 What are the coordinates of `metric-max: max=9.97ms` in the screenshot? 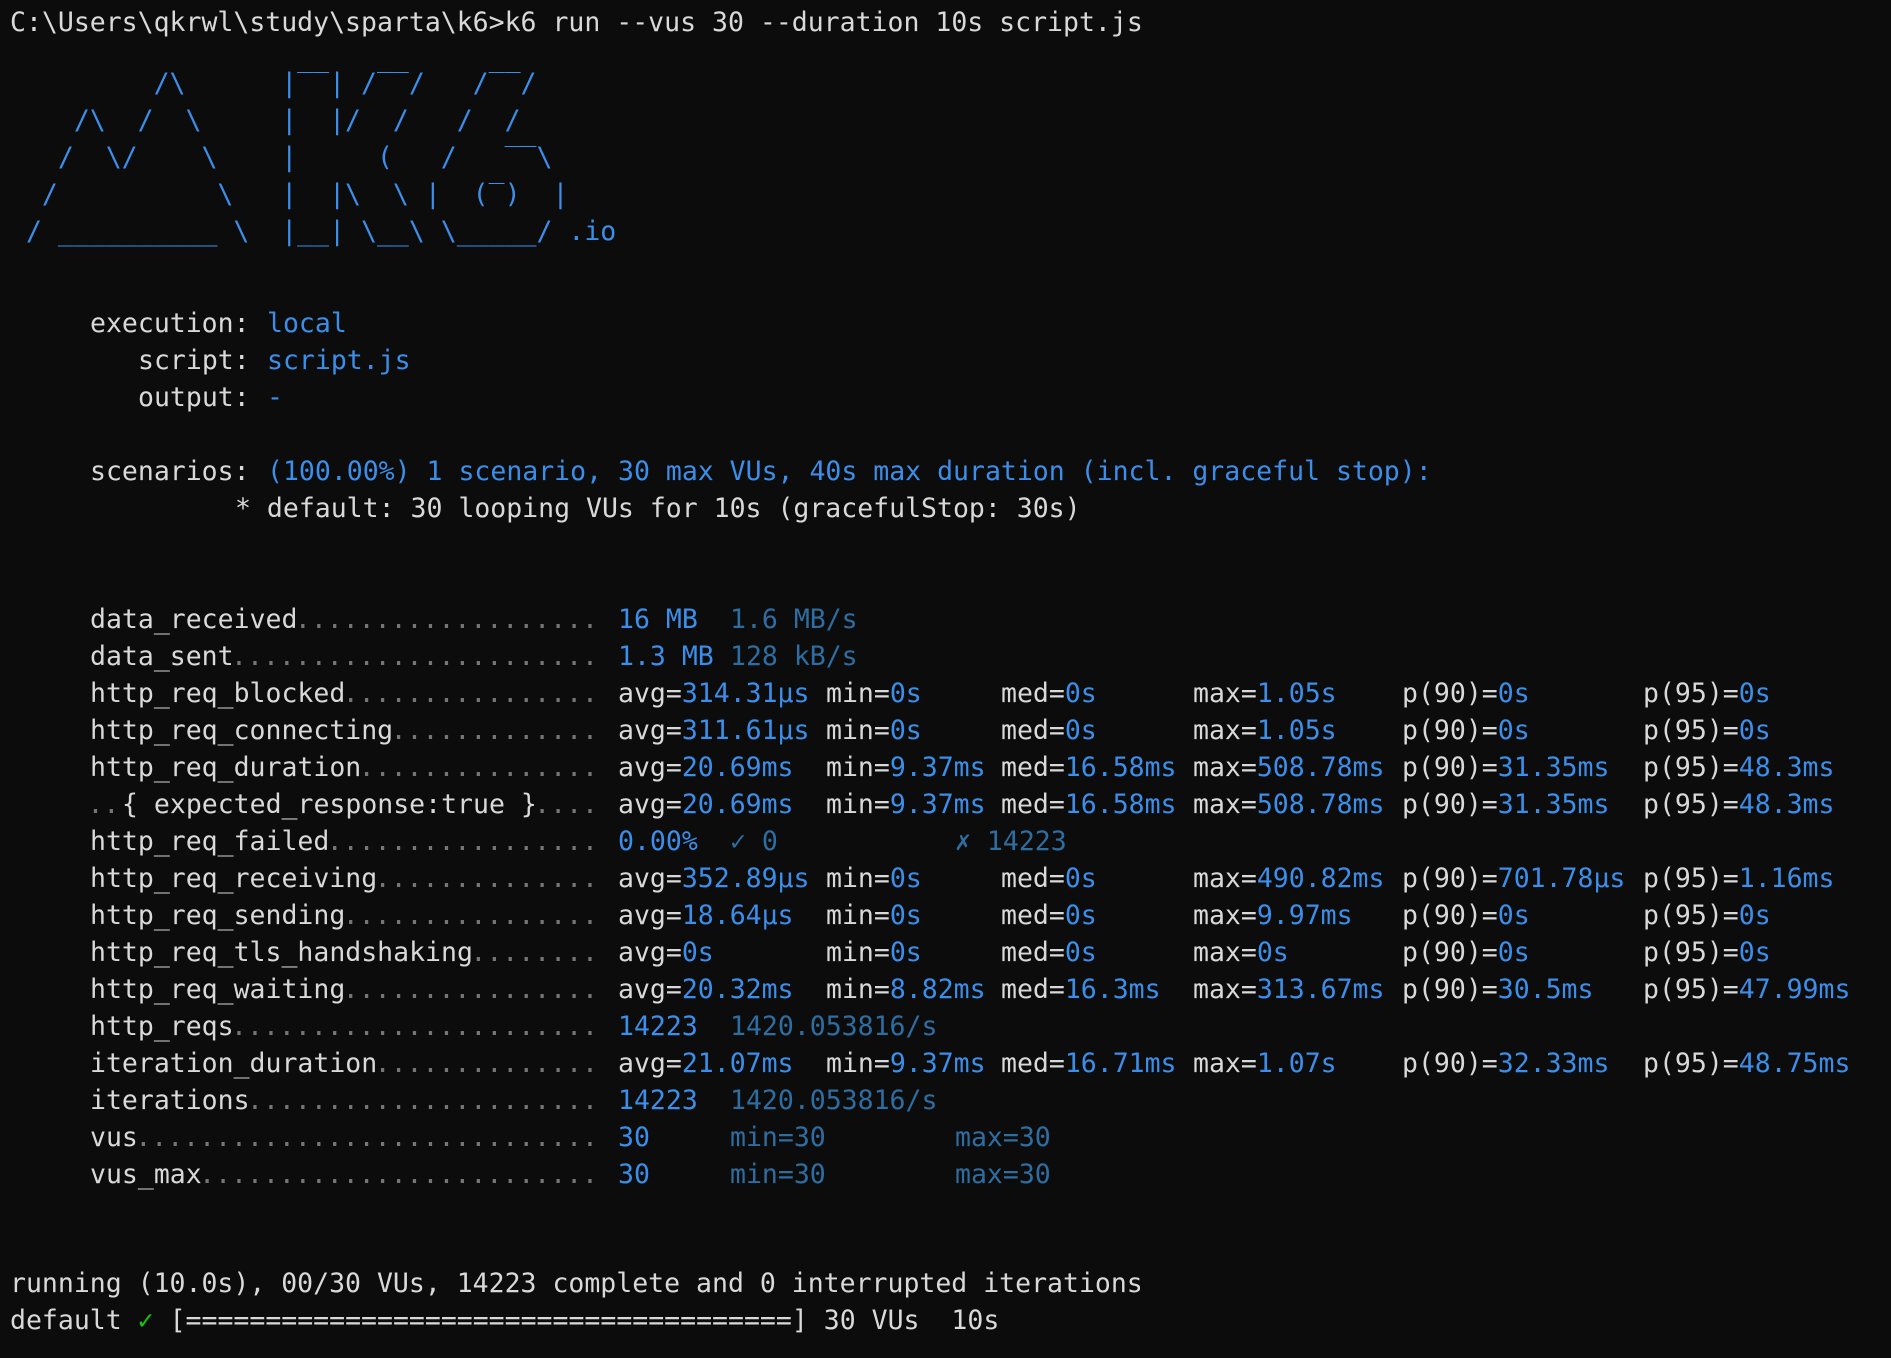 It's located at (1273, 915).